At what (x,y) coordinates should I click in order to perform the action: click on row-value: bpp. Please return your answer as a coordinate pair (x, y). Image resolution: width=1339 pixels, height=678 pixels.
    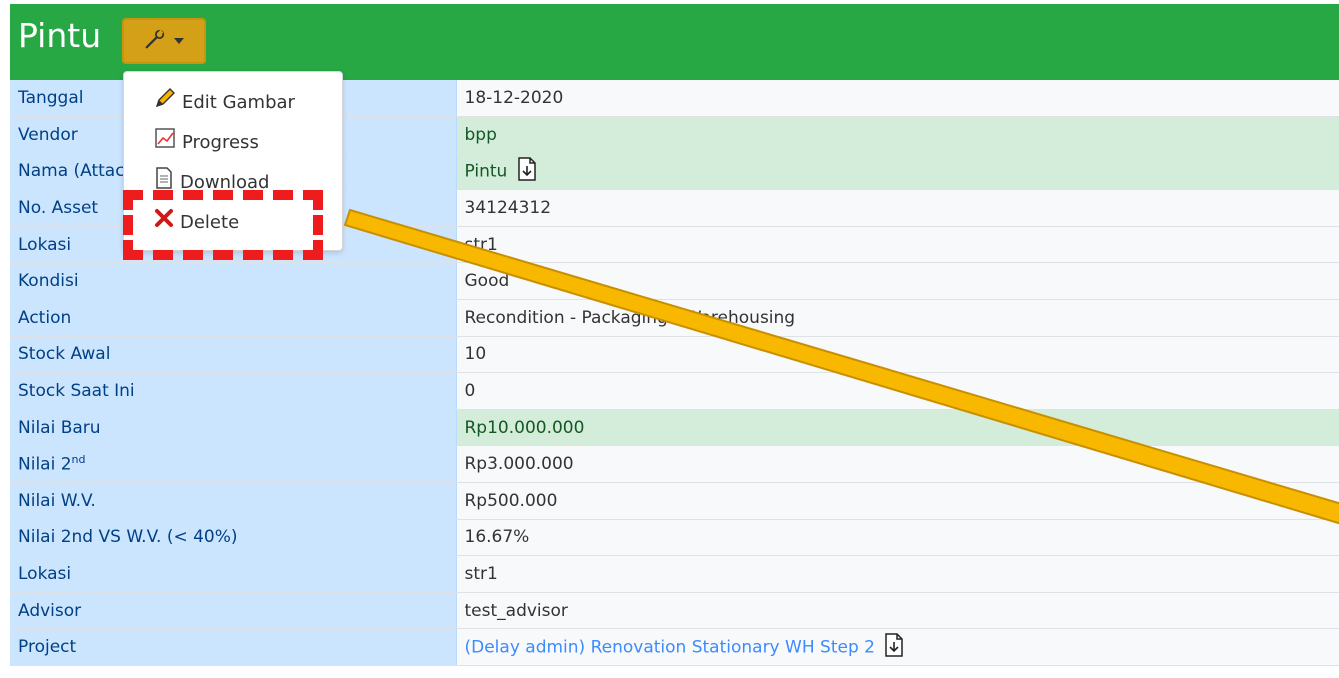
    Looking at the image, I should click on (897, 135).